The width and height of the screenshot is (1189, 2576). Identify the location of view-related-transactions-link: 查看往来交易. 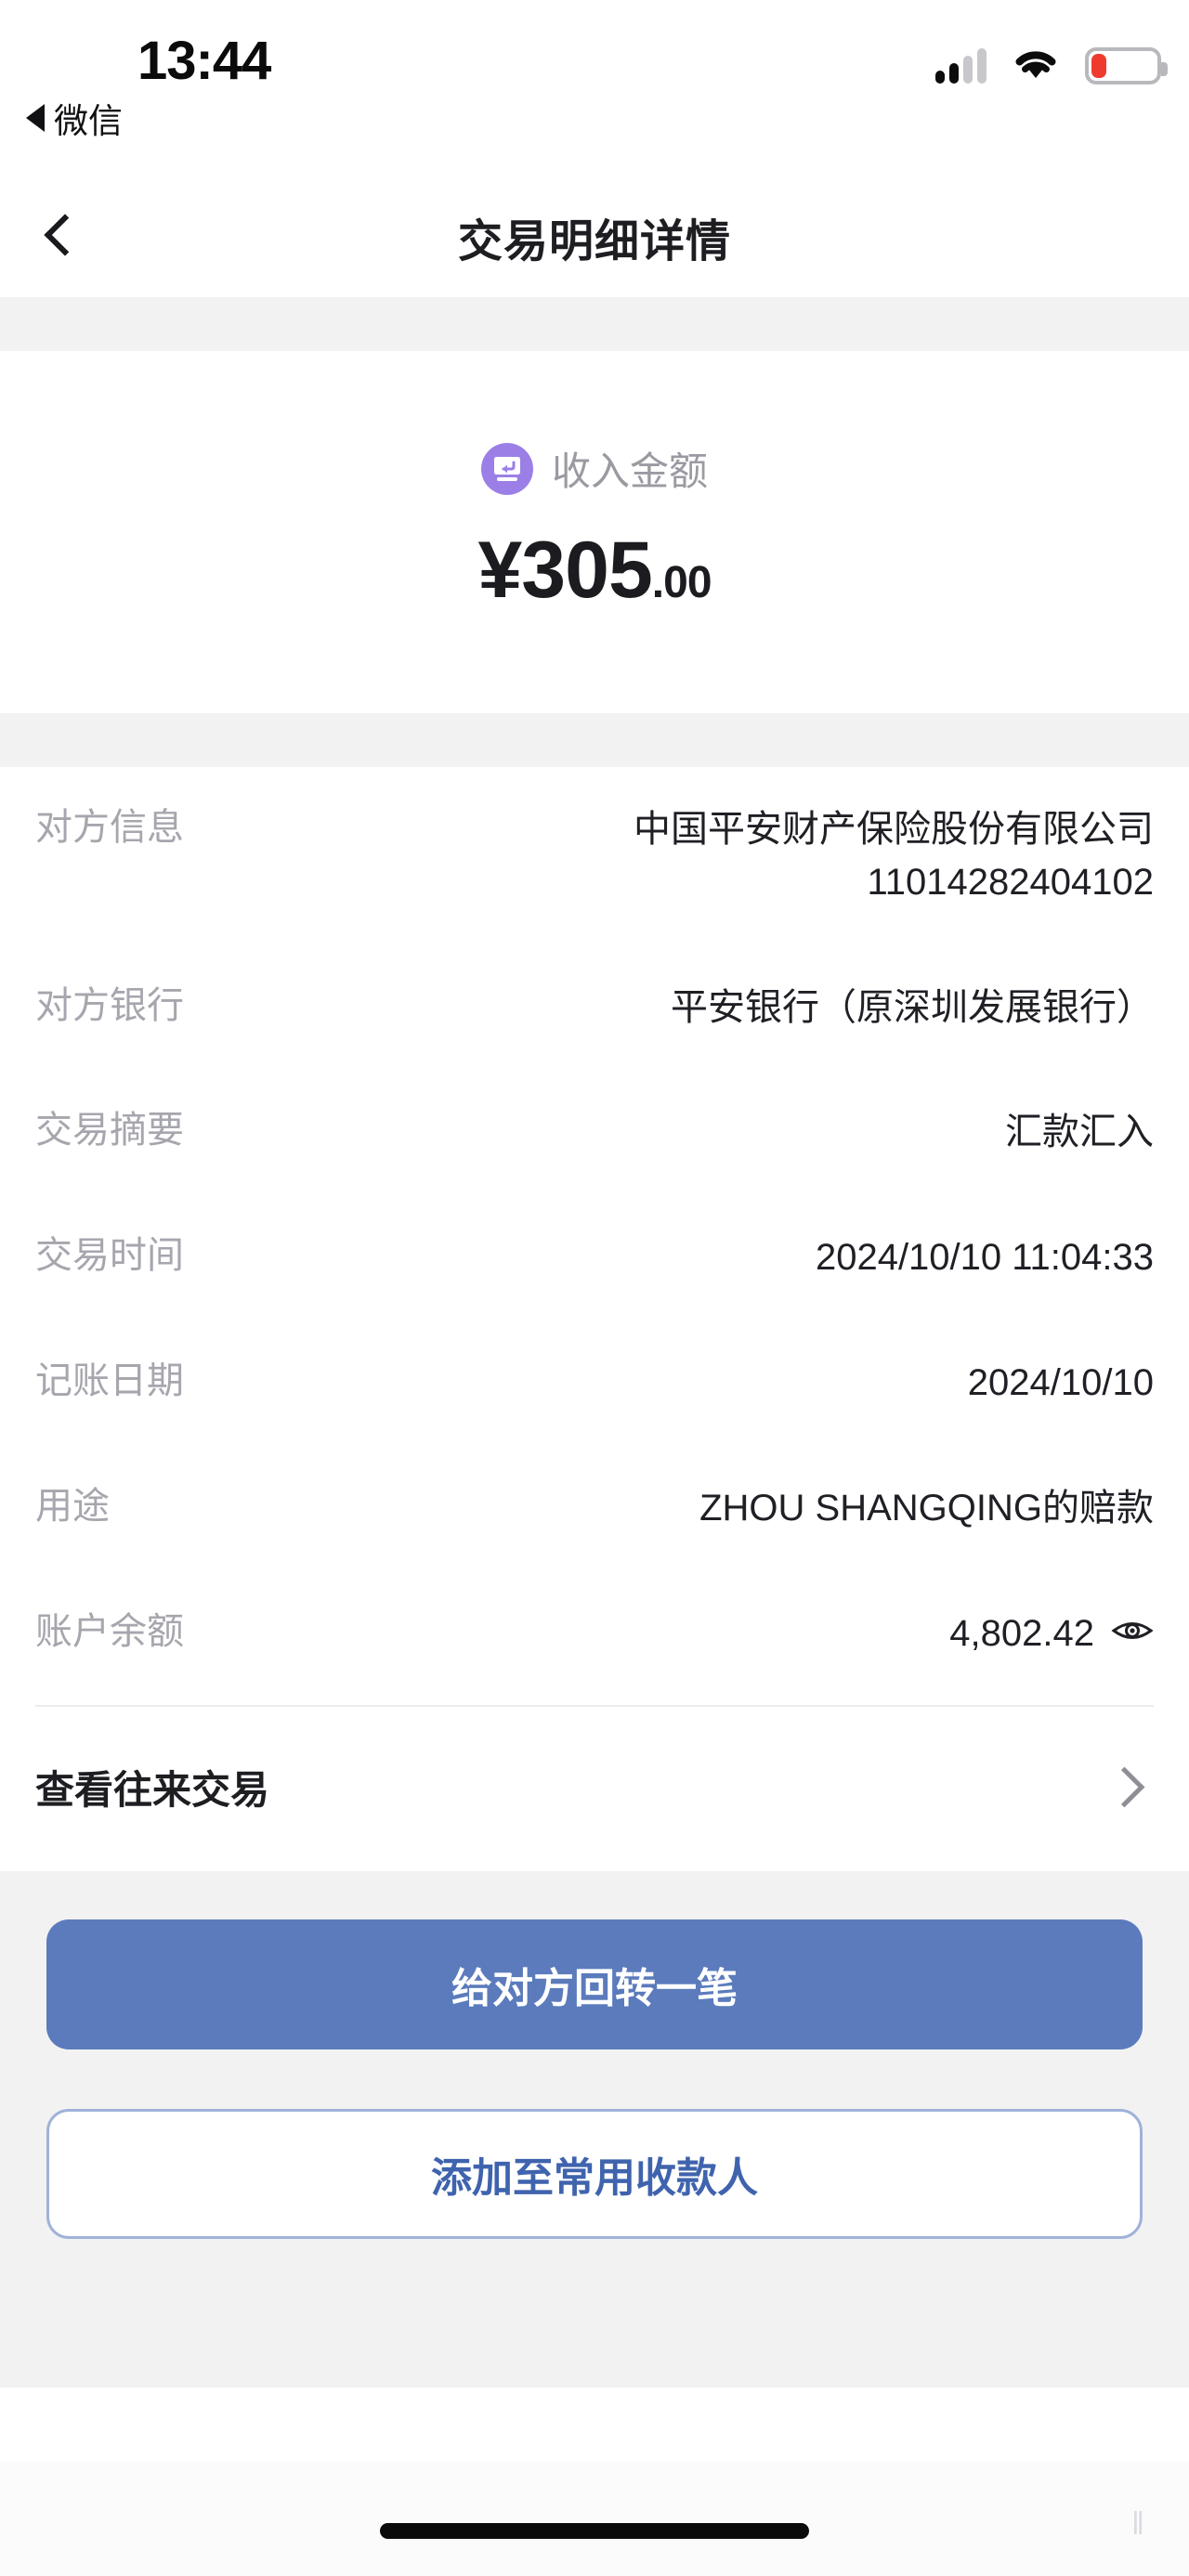
(594, 1789).